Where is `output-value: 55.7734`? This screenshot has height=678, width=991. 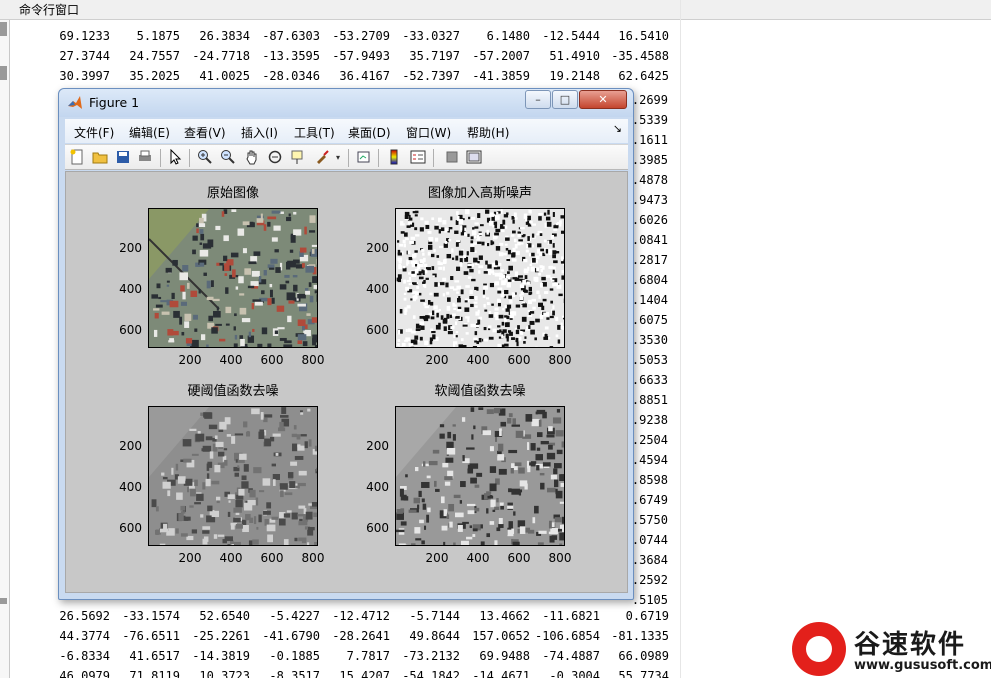
output-value: 55.7734 is located at coordinates (643, 673).